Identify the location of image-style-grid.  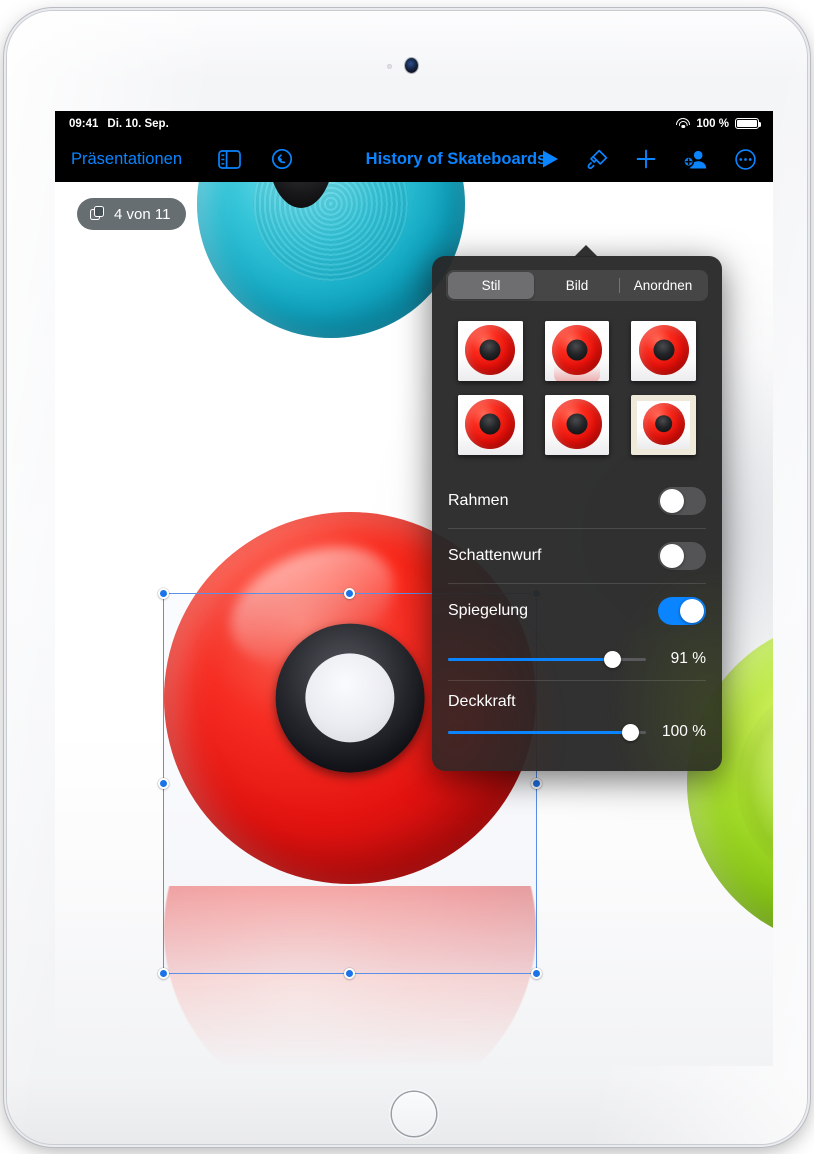
(577, 387).